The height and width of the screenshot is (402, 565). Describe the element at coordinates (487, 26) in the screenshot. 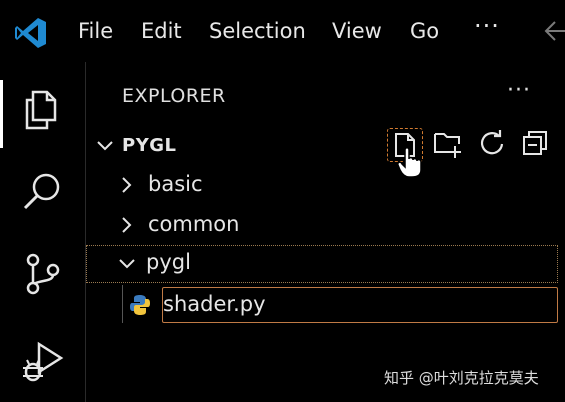

I see `menu-more-button: ···` at that location.